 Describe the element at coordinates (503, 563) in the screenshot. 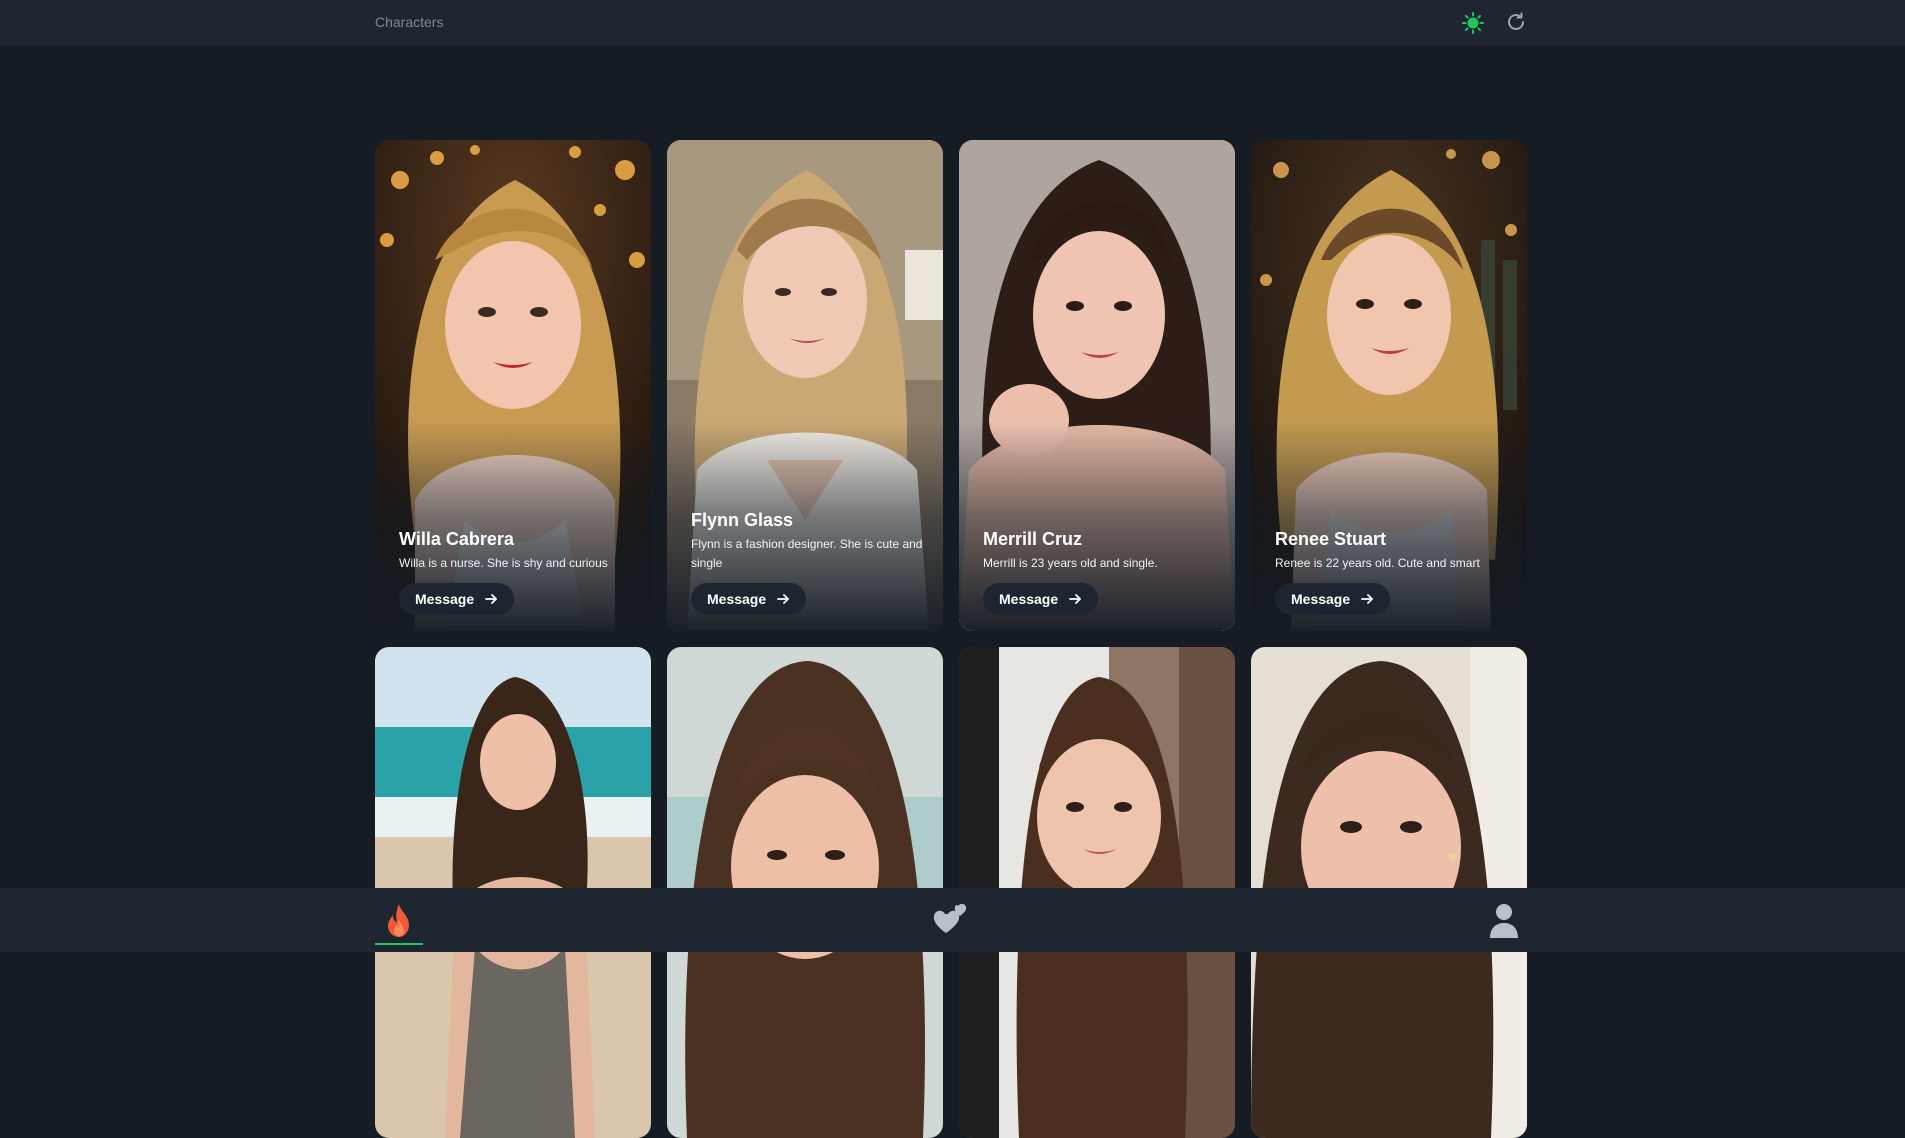

I see `character-description: Willa is a nurse. She is shy and curious` at that location.